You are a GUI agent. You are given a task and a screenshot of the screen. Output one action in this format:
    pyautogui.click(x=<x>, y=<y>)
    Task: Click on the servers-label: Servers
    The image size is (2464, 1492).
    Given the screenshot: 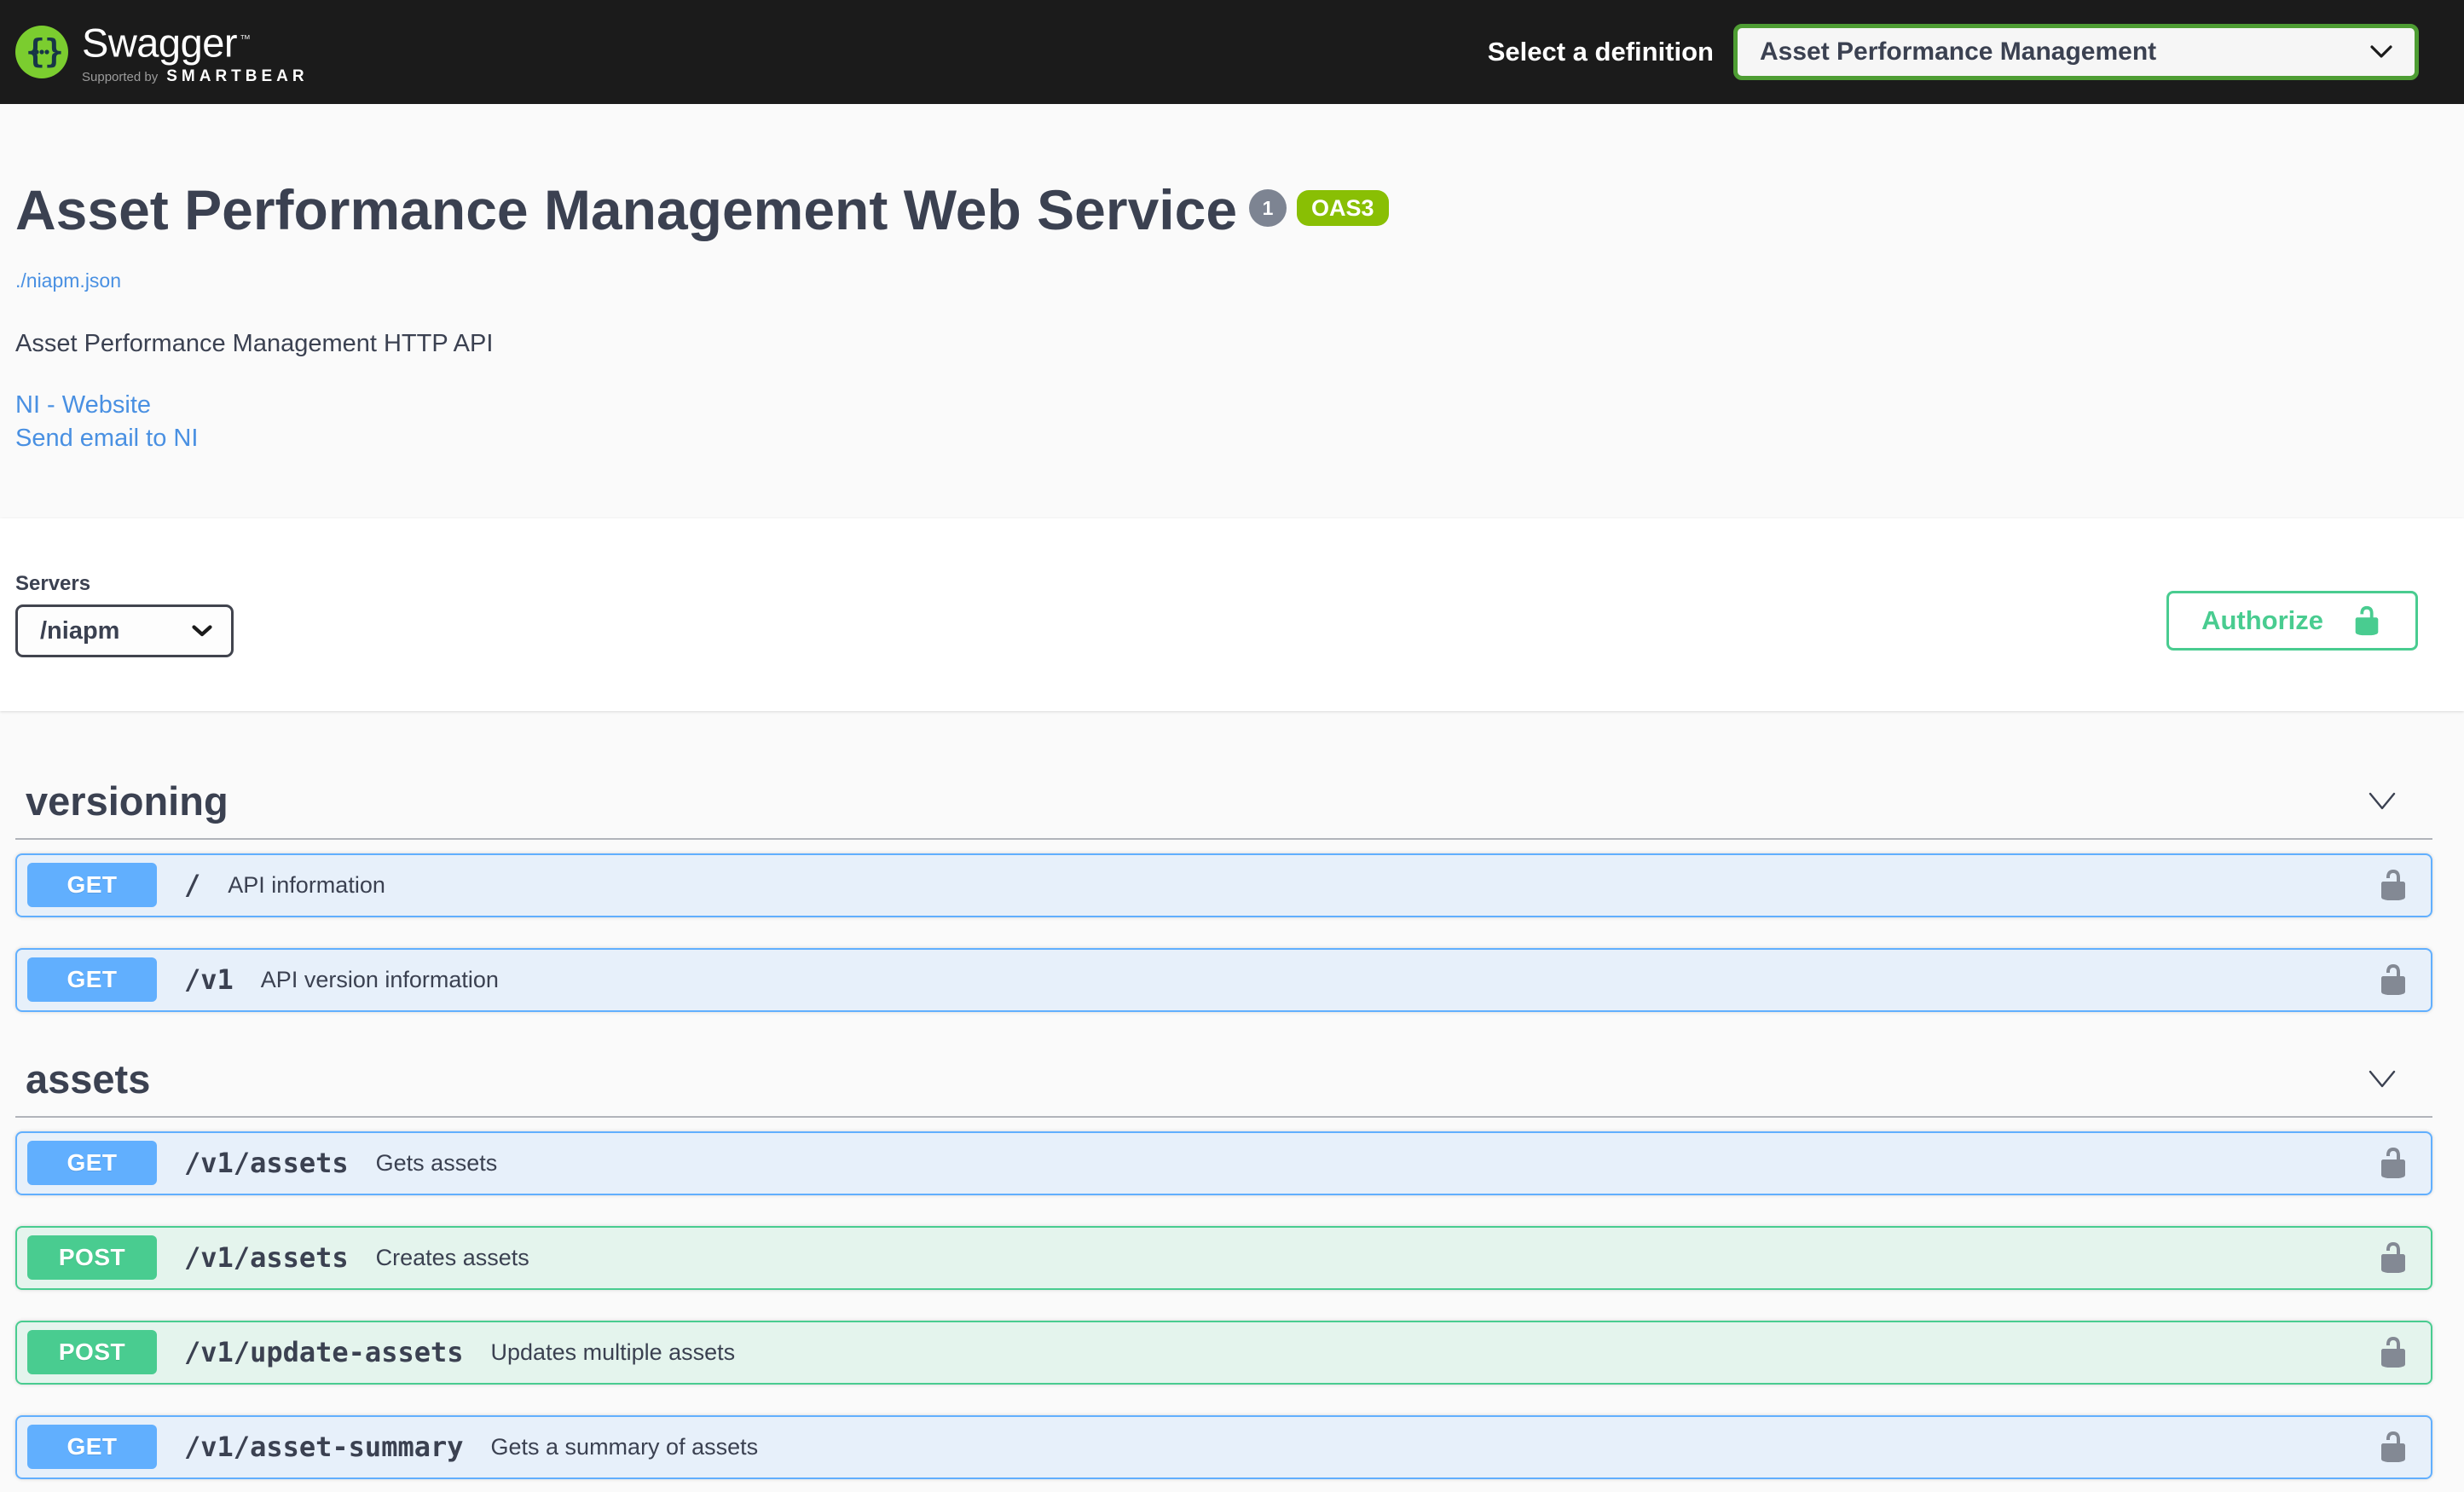 What is the action you would take?
    pyautogui.click(x=53, y=583)
    